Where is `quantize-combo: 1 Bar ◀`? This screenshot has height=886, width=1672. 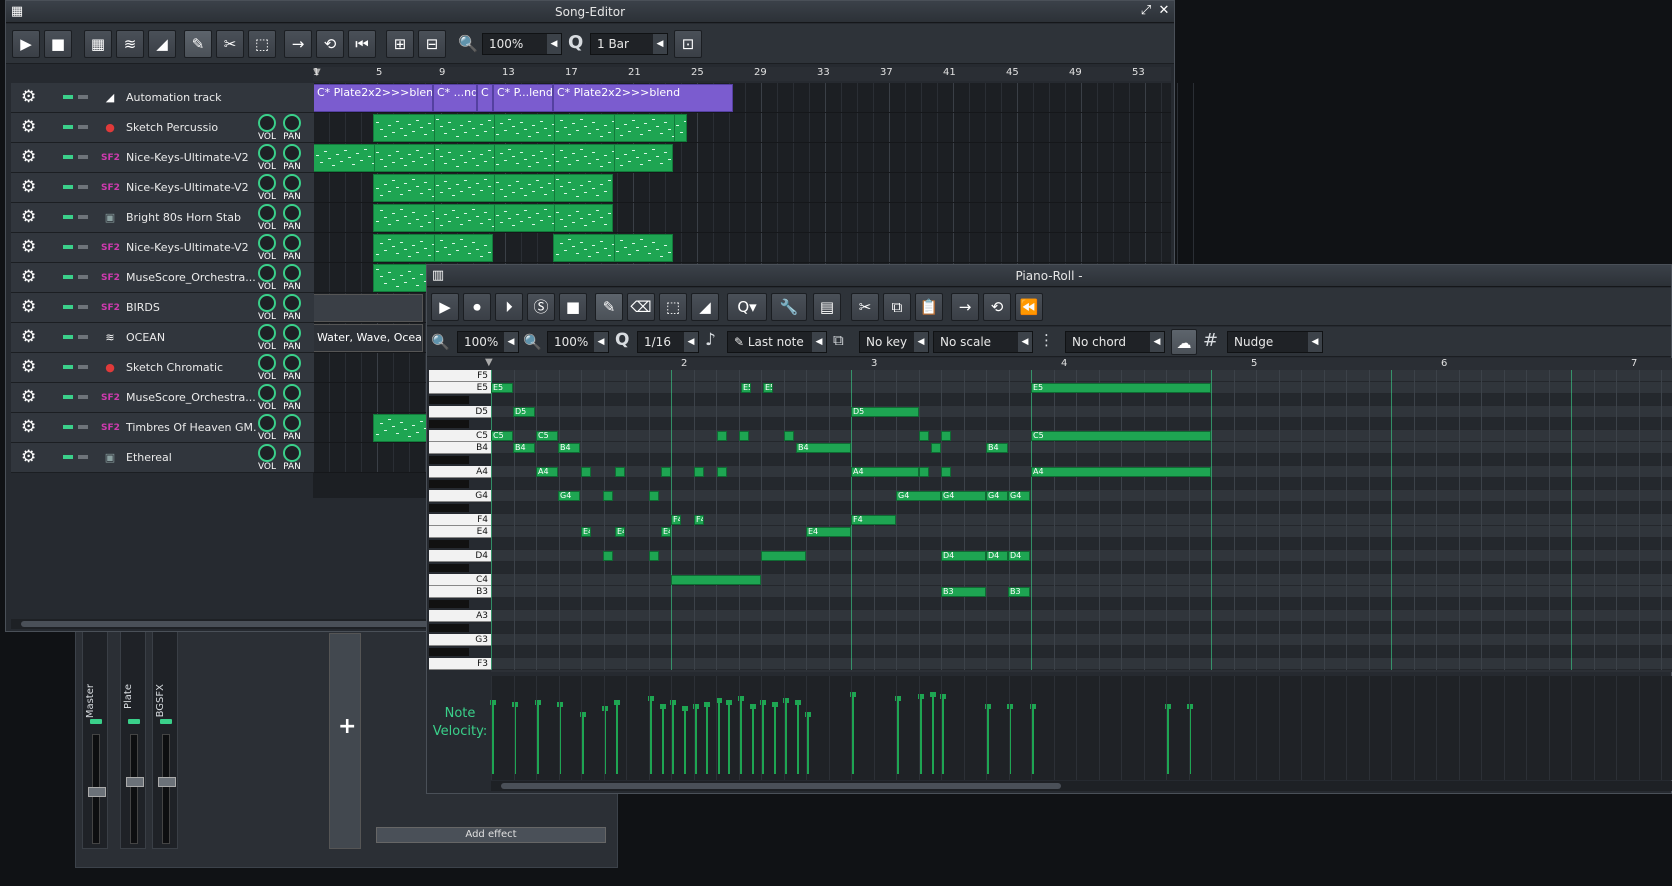
quantize-combo: 1 Bar ◀ is located at coordinates (629, 44).